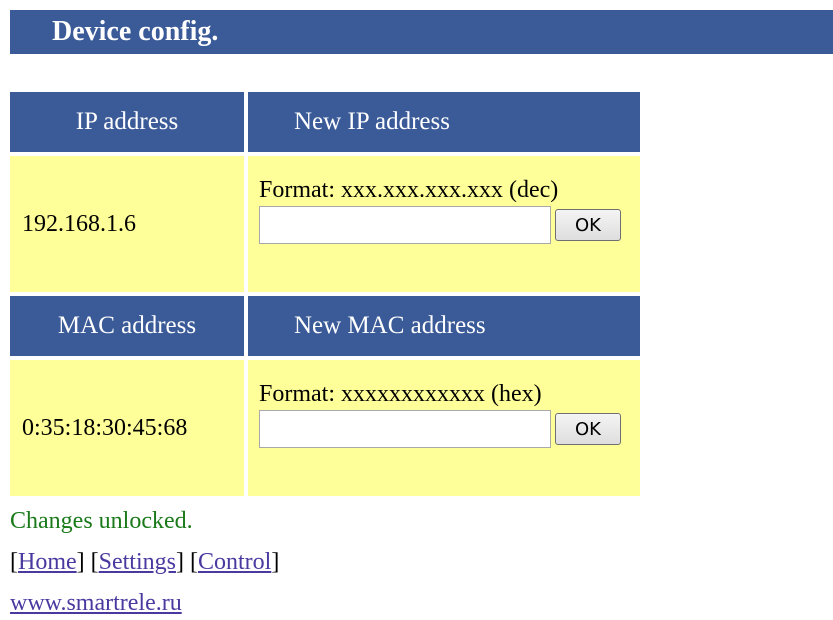 The height and width of the screenshot is (620, 833). I want to click on nav-links: [Home] [Settings] [Control], so click(145, 562).